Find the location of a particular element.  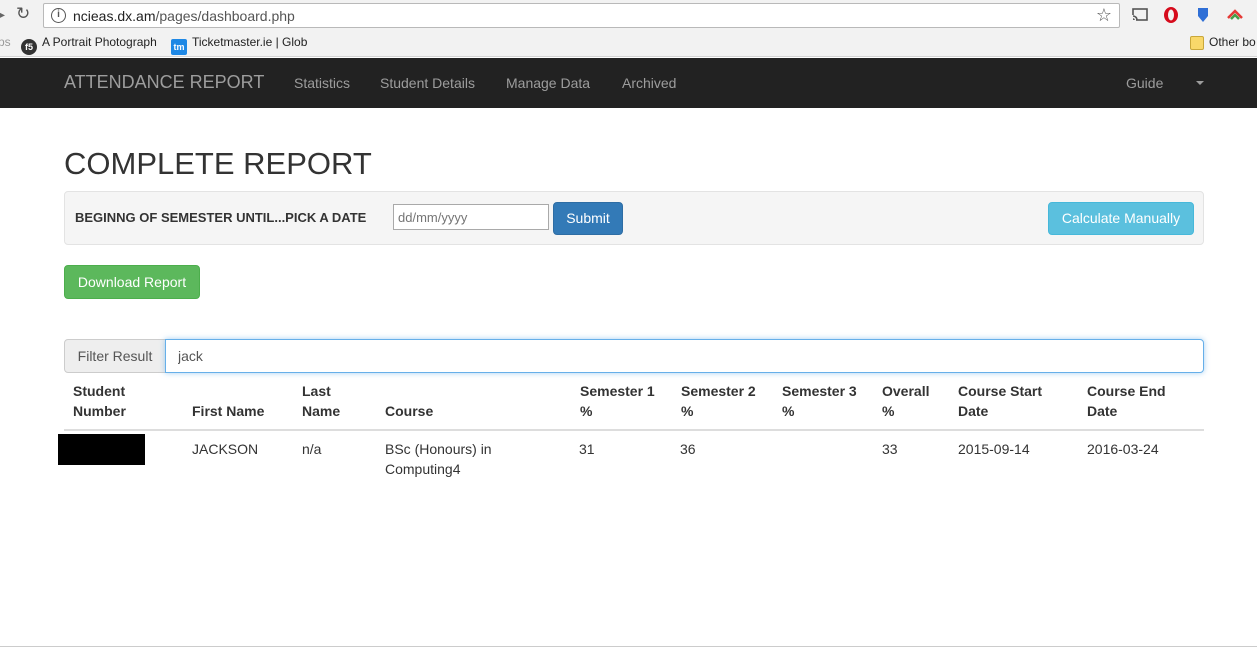

ticketmaster-icon: tm is located at coordinates (179, 47).